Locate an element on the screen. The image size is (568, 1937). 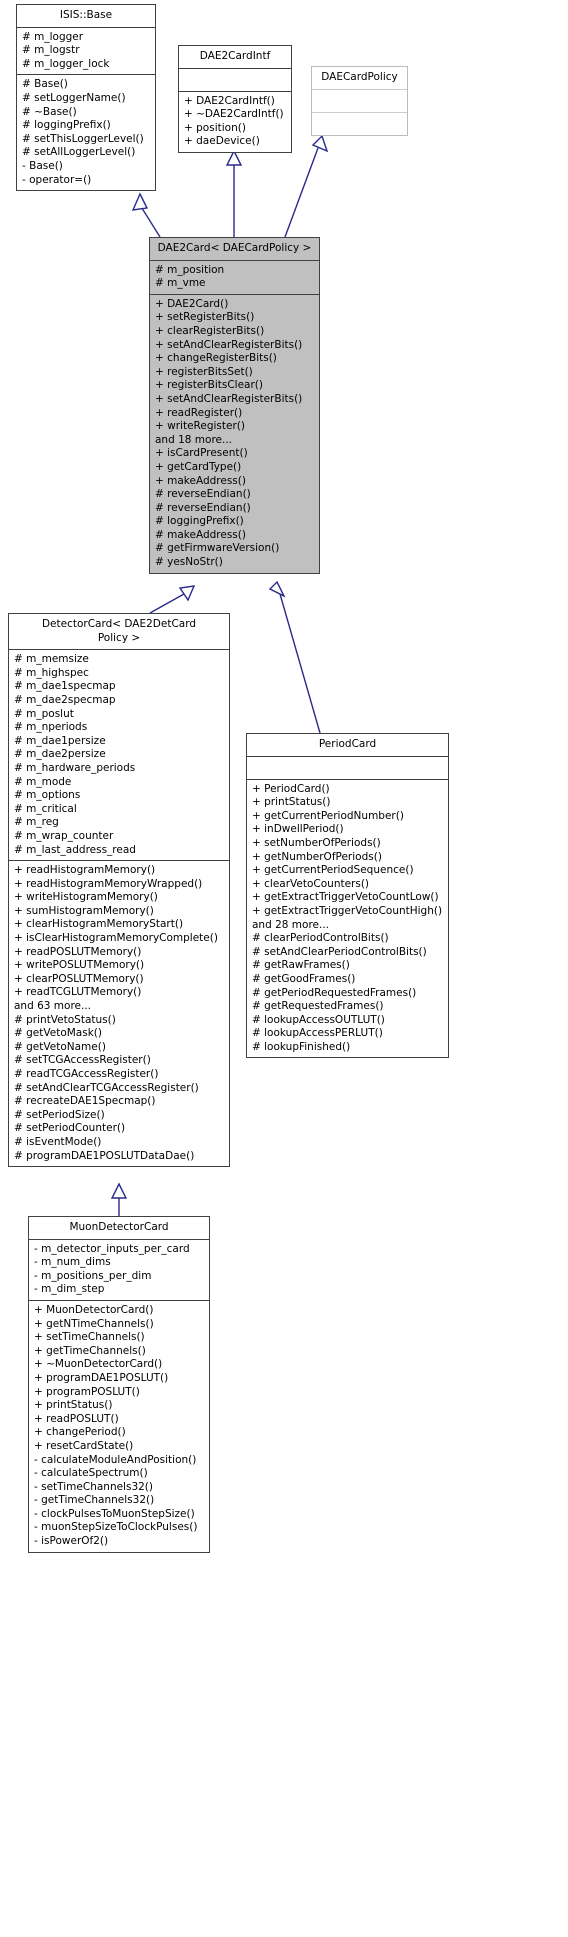
class-member-row: # m_poslut is located at coordinates (44, 713).